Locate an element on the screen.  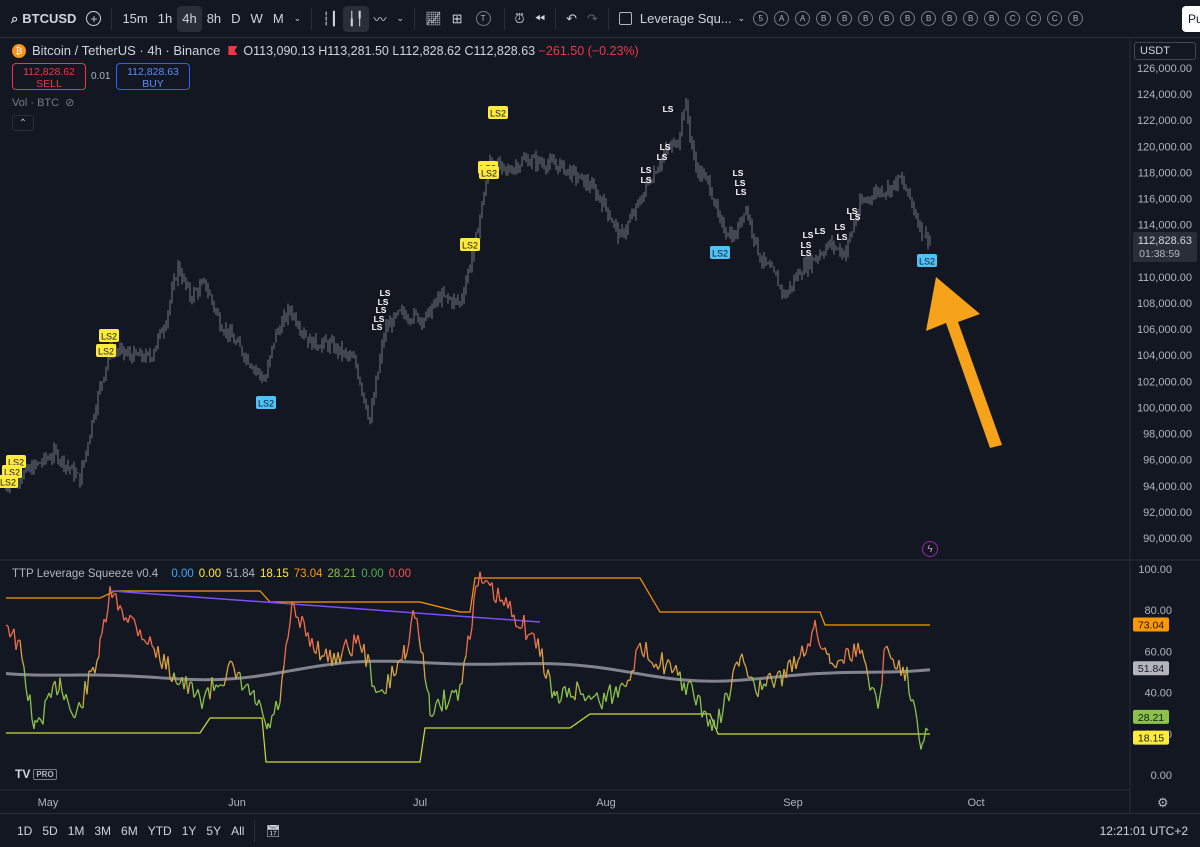
sell-button: 112,828.62 SELL is located at coordinates (49, 76).